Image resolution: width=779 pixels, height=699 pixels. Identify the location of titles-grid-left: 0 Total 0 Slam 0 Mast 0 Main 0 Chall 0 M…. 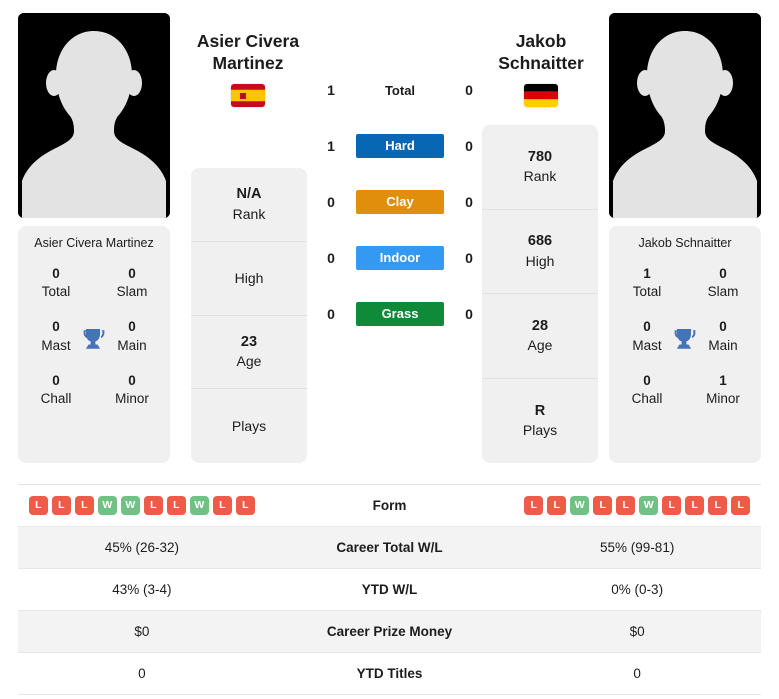
(94, 336).